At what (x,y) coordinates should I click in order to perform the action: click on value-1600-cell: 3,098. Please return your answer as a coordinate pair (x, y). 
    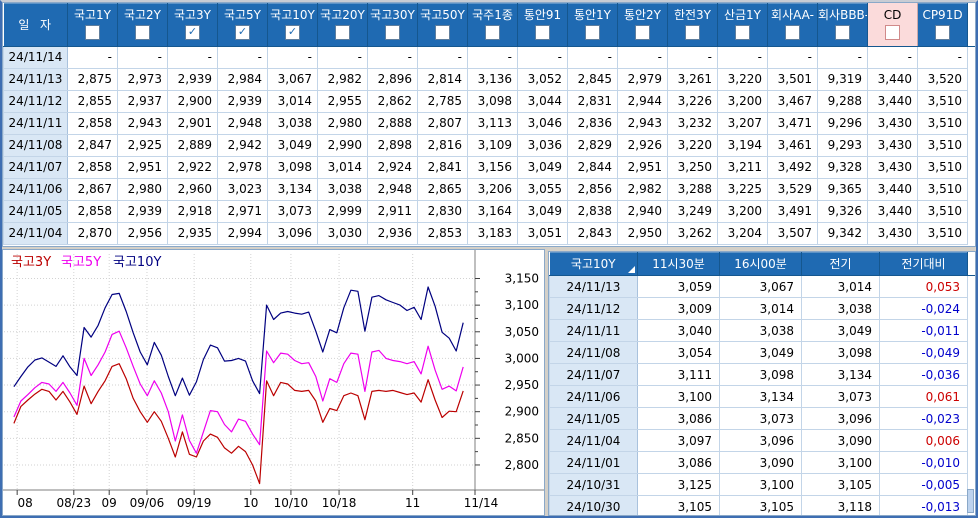
    Looking at the image, I should click on (760, 374).